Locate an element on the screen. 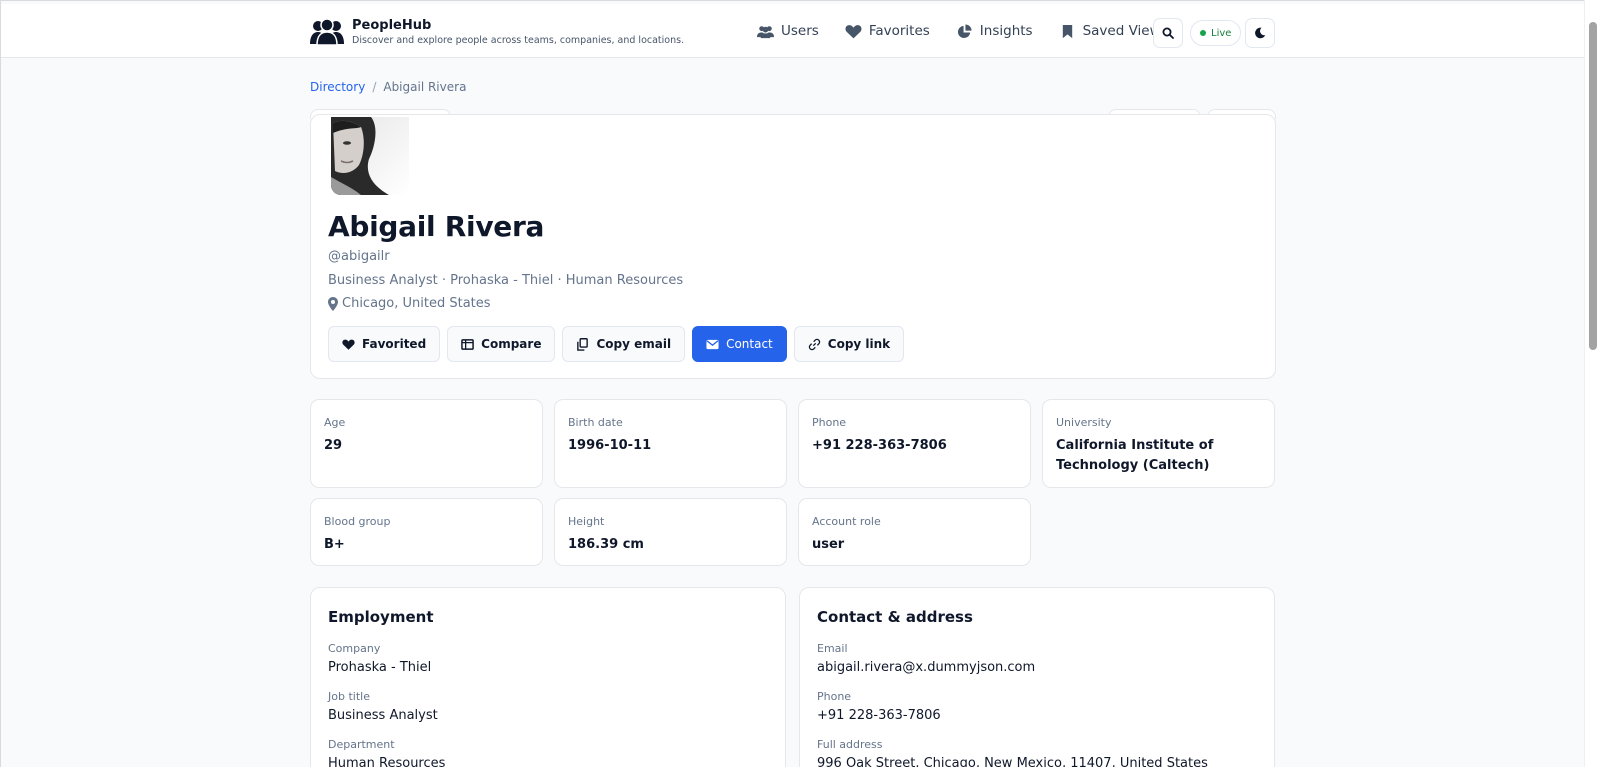  stat-value: 1996-10-11 is located at coordinates (610, 445).